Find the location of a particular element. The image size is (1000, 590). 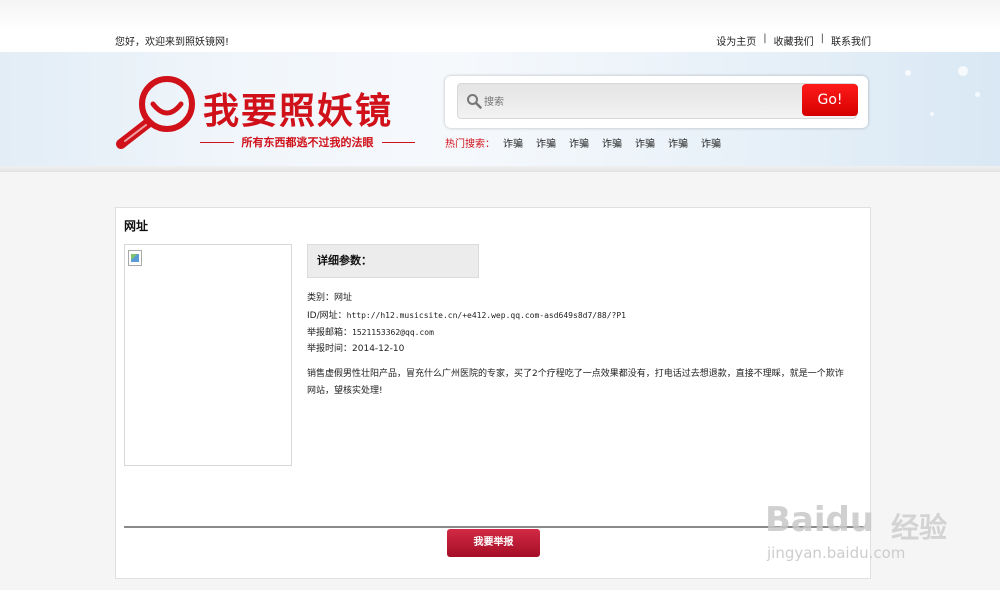

bookmark-link: 收藏我们 is located at coordinates (794, 40).